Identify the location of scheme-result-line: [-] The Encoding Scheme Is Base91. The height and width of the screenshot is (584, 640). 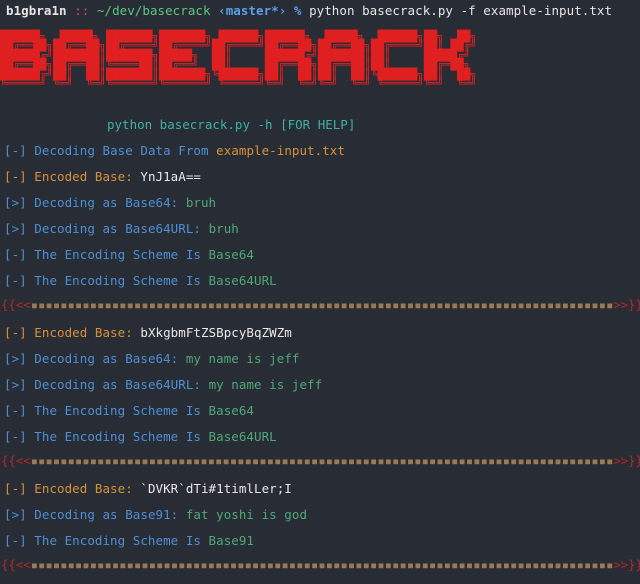
(129, 541).